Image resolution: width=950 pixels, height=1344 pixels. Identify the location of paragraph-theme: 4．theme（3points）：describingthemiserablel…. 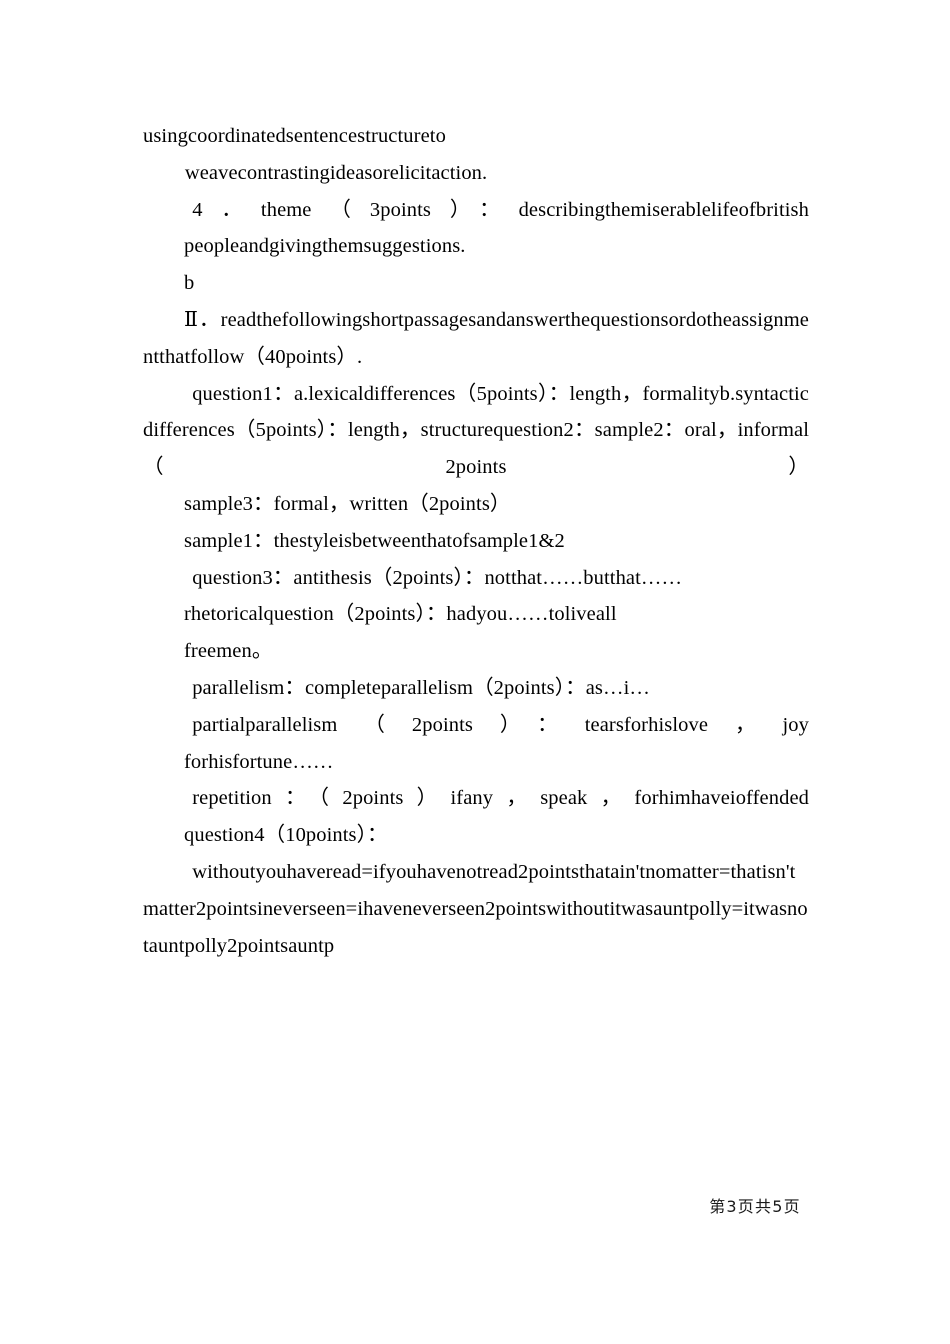
(500, 209).